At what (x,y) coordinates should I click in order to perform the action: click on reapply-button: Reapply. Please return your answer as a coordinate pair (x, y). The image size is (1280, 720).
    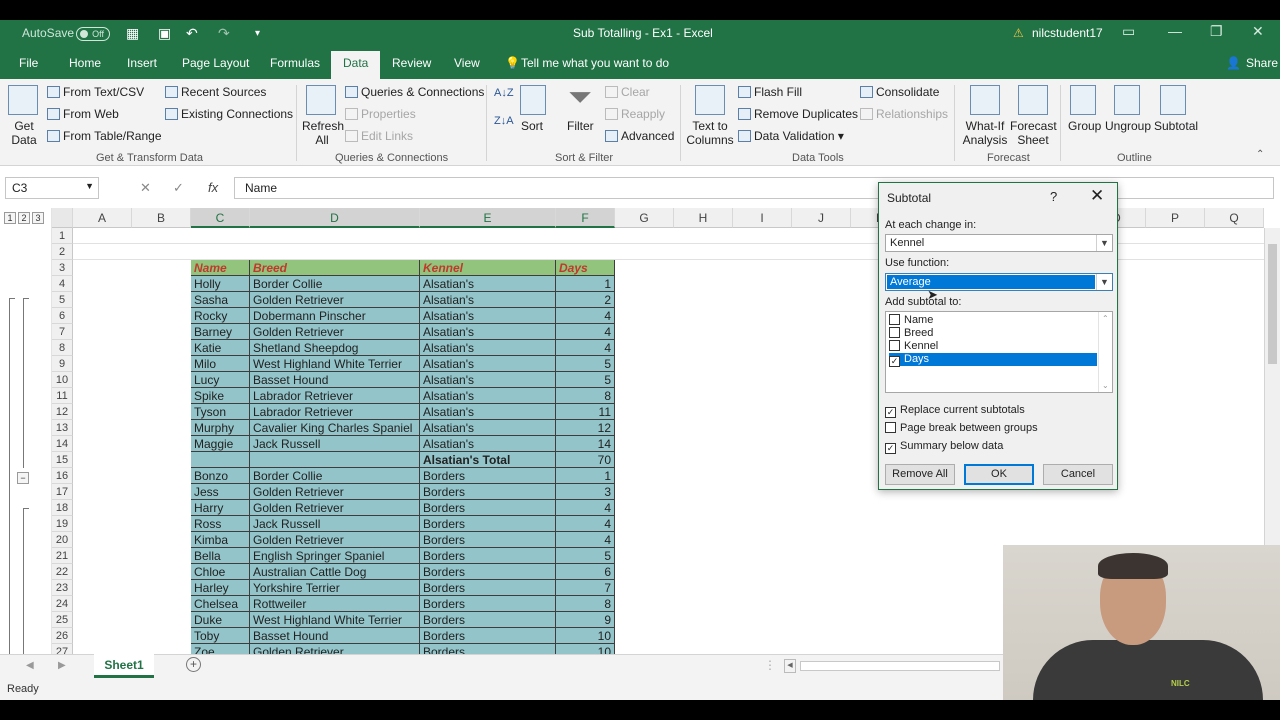
    Looking at the image, I should click on (635, 114).